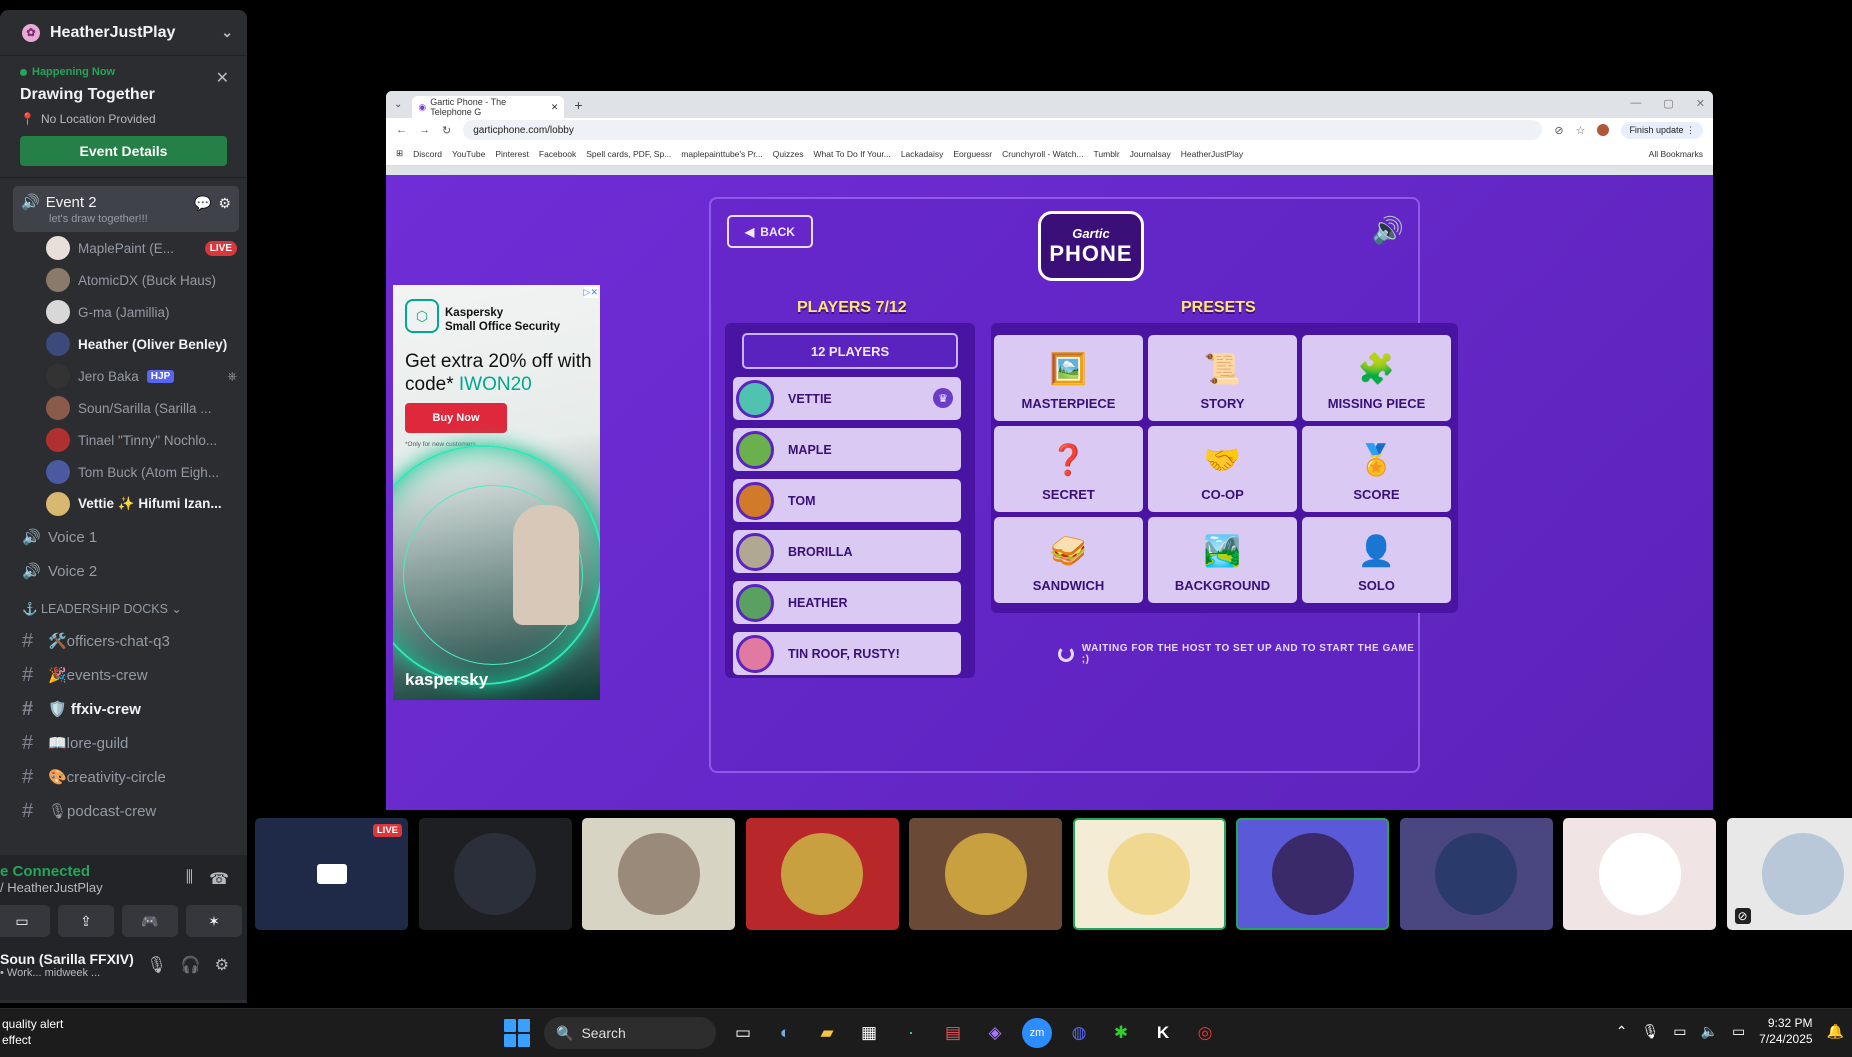  I want to click on bookmark-item: Facebook, so click(557, 154).